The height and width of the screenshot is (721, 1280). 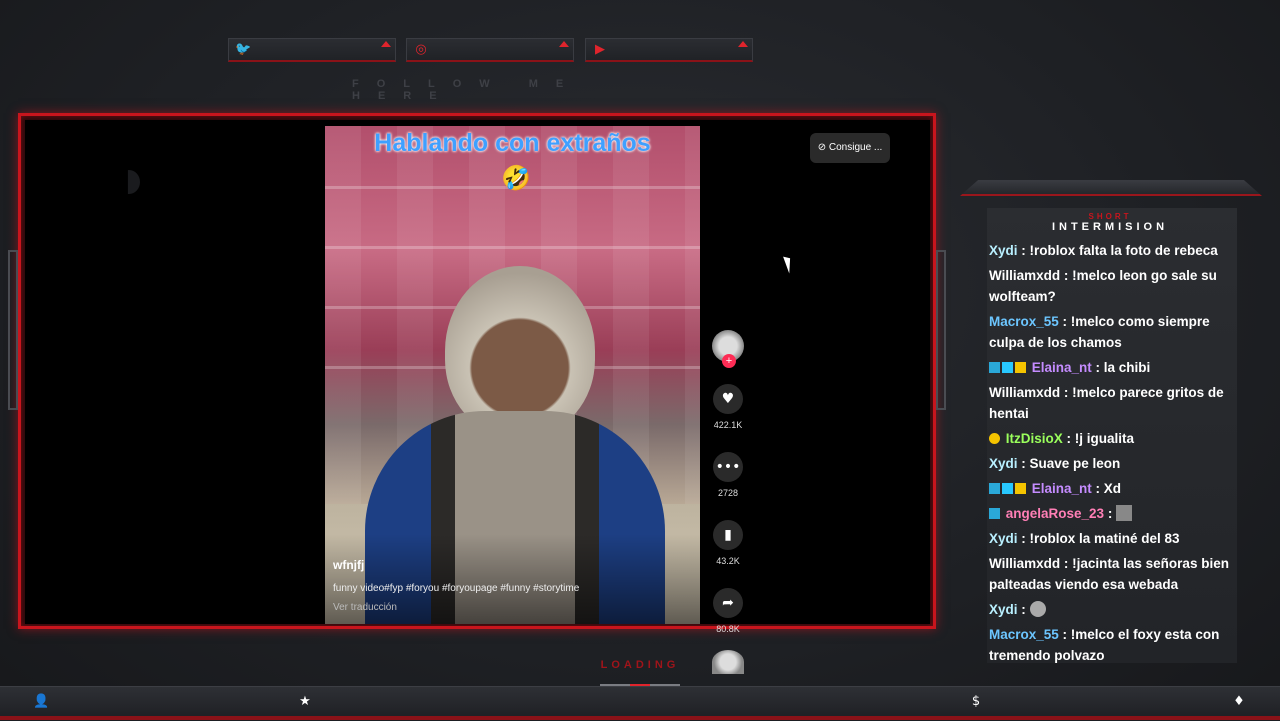 I want to click on share-count: 80.8K, so click(x=728, y=629).